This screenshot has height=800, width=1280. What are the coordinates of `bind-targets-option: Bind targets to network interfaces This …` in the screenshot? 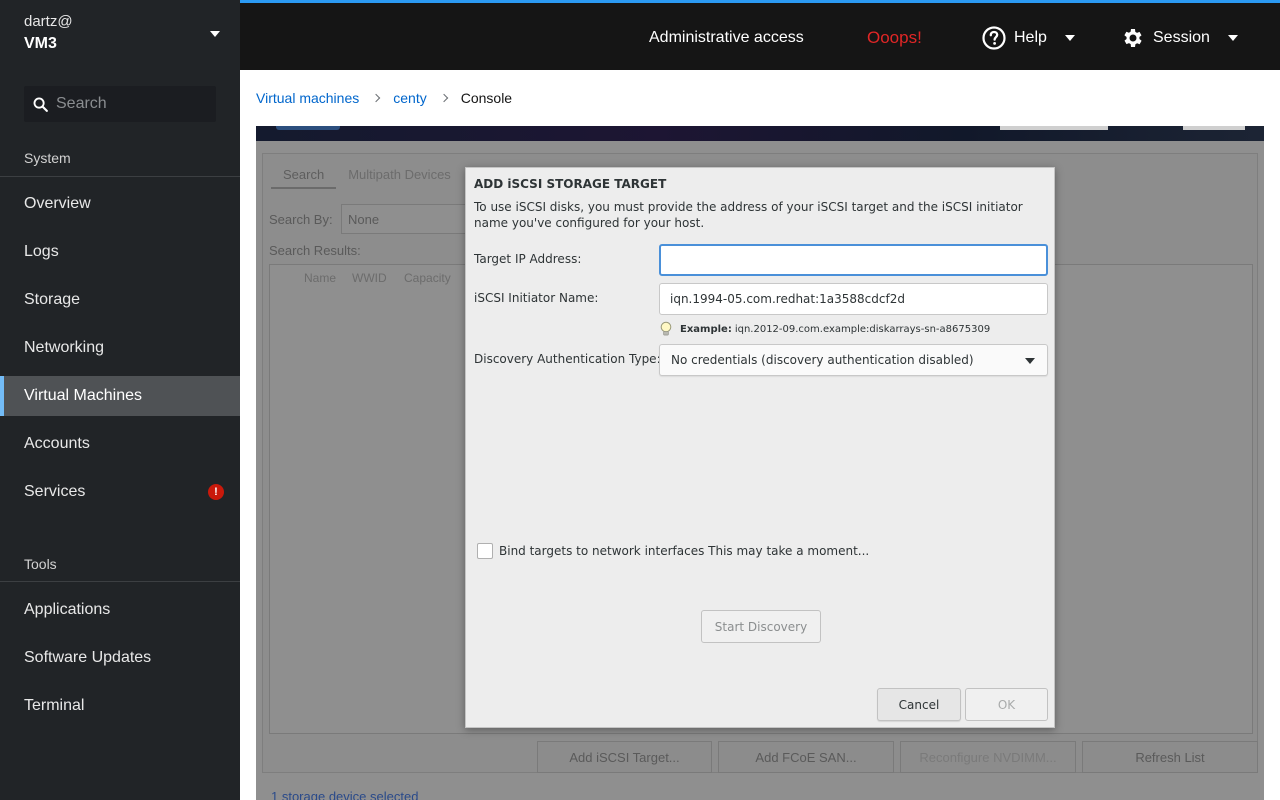 It's located at (673, 551).